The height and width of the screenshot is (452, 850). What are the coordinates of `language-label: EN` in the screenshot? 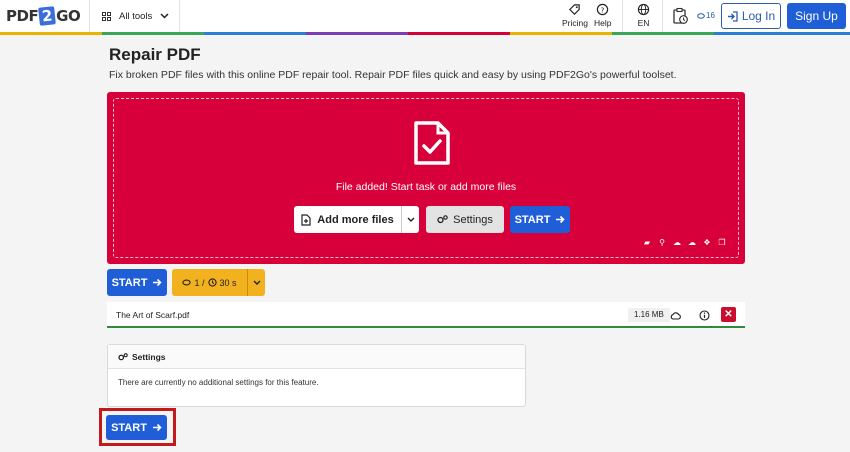 It's located at (643, 23).